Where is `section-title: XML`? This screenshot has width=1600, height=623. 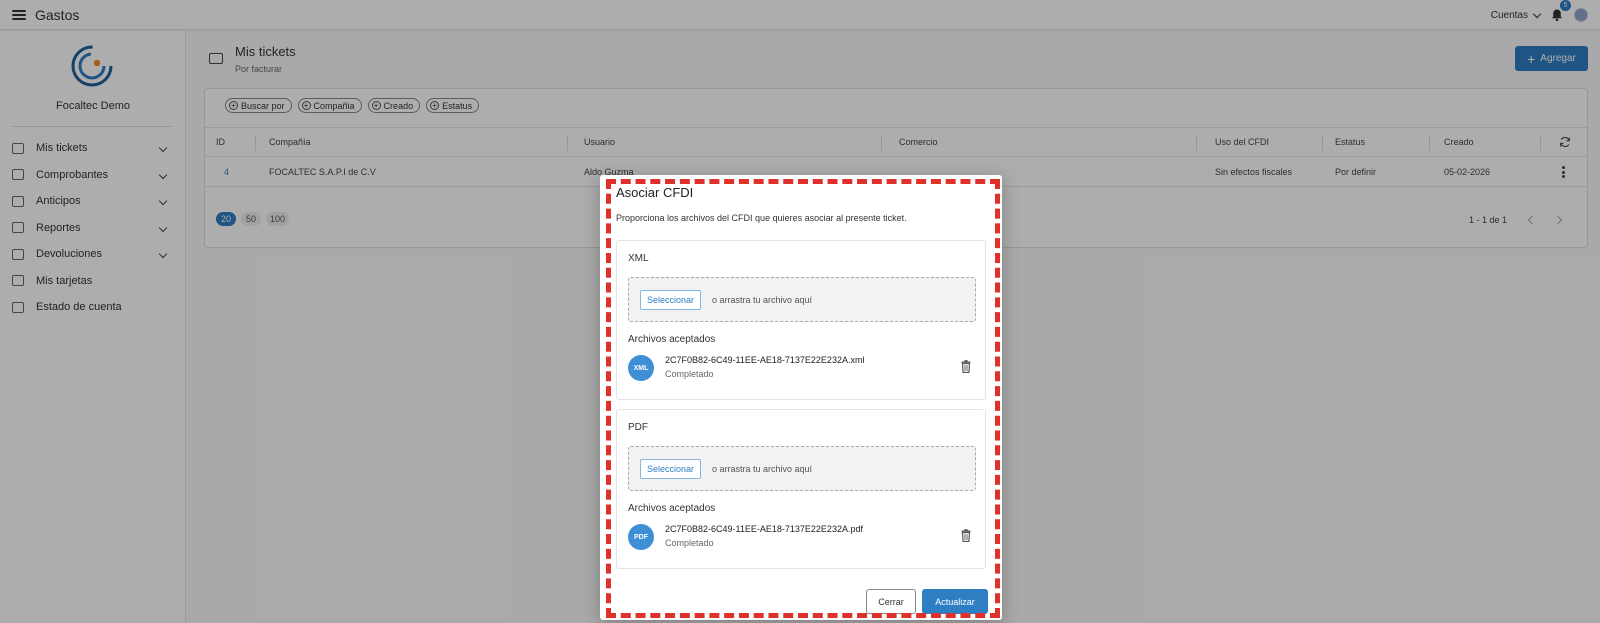 section-title: XML is located at coordinates (638, 258).